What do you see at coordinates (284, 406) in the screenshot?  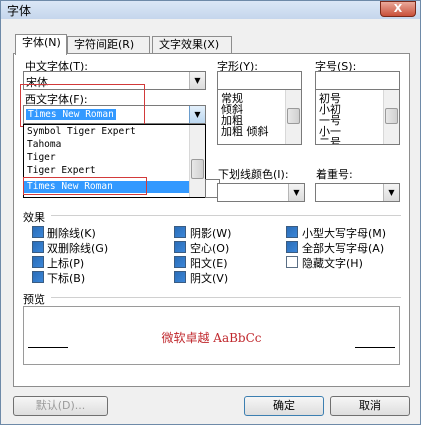 I see `ok-button: 确定` at bounding box center [284, 406].